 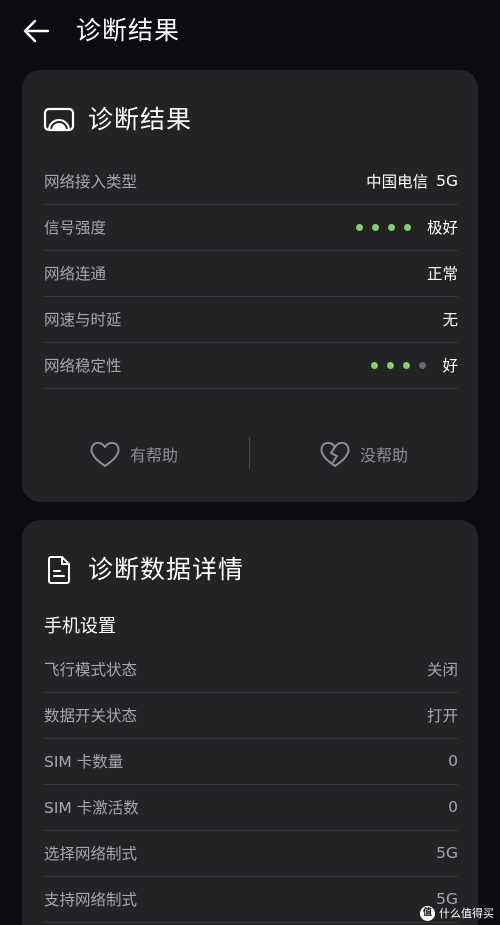 What do you see at coordinates (447, 853) in the screenshot?
I see `row-value: 5G` at bounding box center [447, 853].